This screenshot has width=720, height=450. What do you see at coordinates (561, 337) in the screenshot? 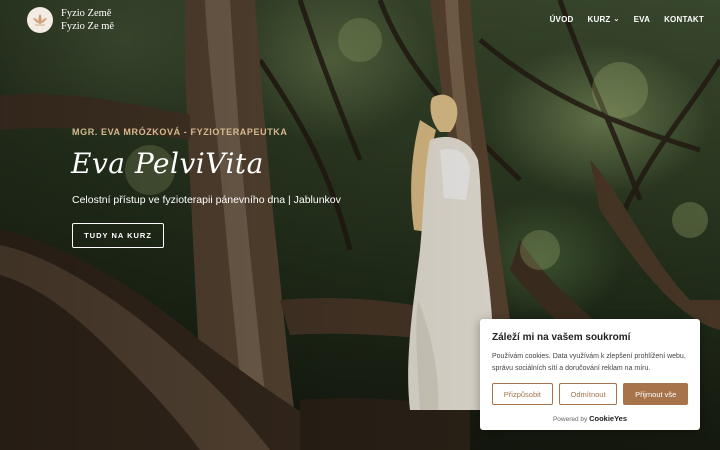
I see `cookie-title: Záleží mi na vašem soukromí` at bounding box center [561, 337].